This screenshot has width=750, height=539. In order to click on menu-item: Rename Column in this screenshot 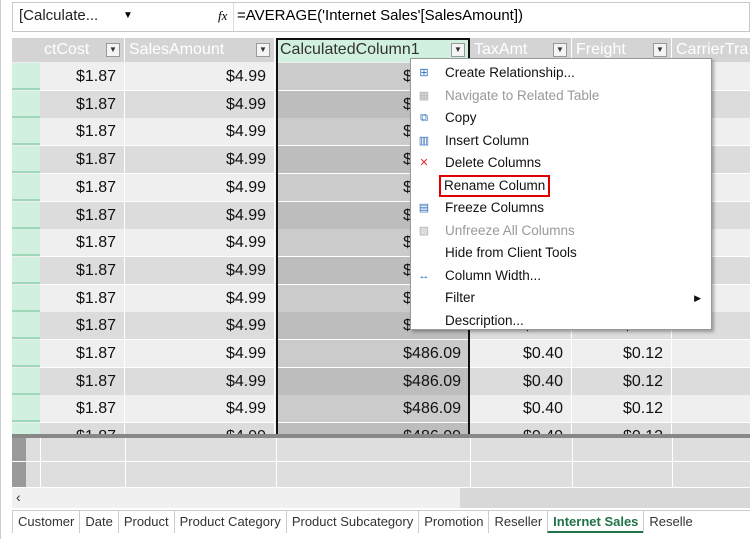, I will do `click(561, 185)`.